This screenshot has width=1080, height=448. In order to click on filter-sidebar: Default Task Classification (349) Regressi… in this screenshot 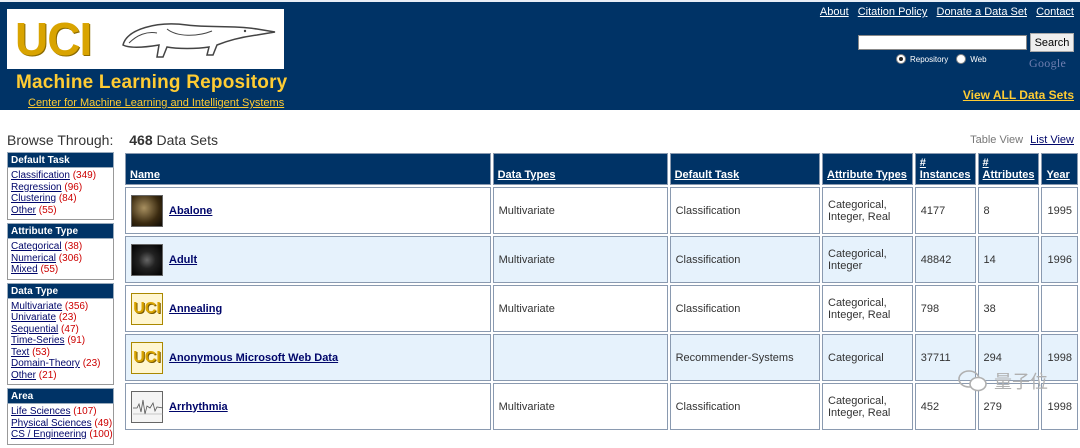, I will do `click(60, 300)`.